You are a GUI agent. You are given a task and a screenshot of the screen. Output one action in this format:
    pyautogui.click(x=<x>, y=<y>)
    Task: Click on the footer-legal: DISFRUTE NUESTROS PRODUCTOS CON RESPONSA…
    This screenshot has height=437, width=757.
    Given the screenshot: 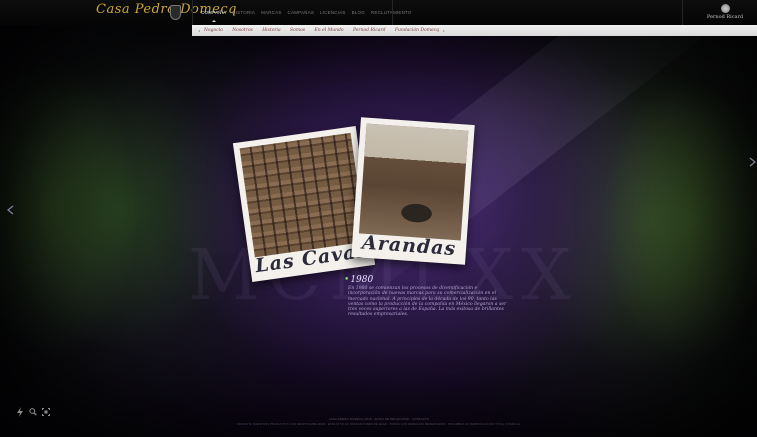 What is the action you would take?
    pyautogui.click(x=379, y=424)
    